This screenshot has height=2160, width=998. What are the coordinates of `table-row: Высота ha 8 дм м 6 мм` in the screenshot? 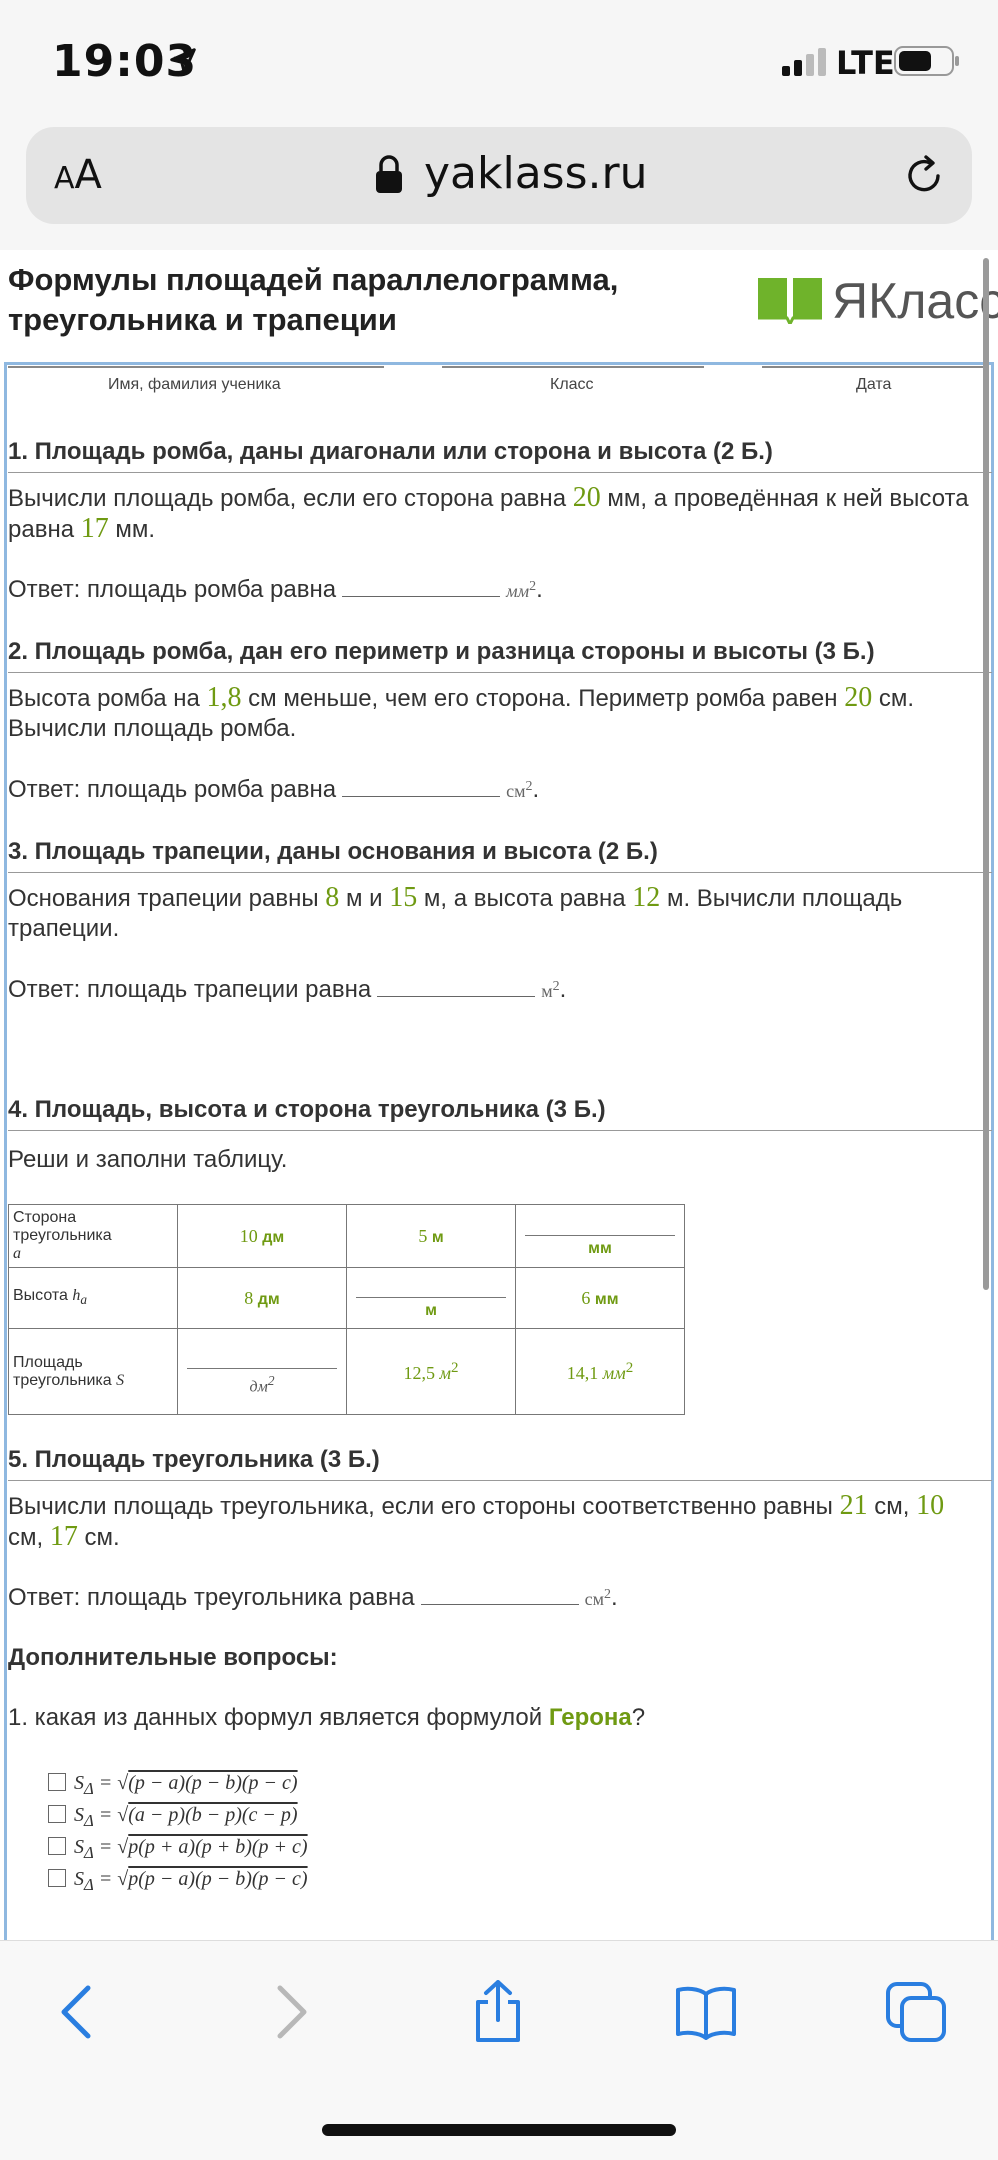 It's located at (346, 1298).